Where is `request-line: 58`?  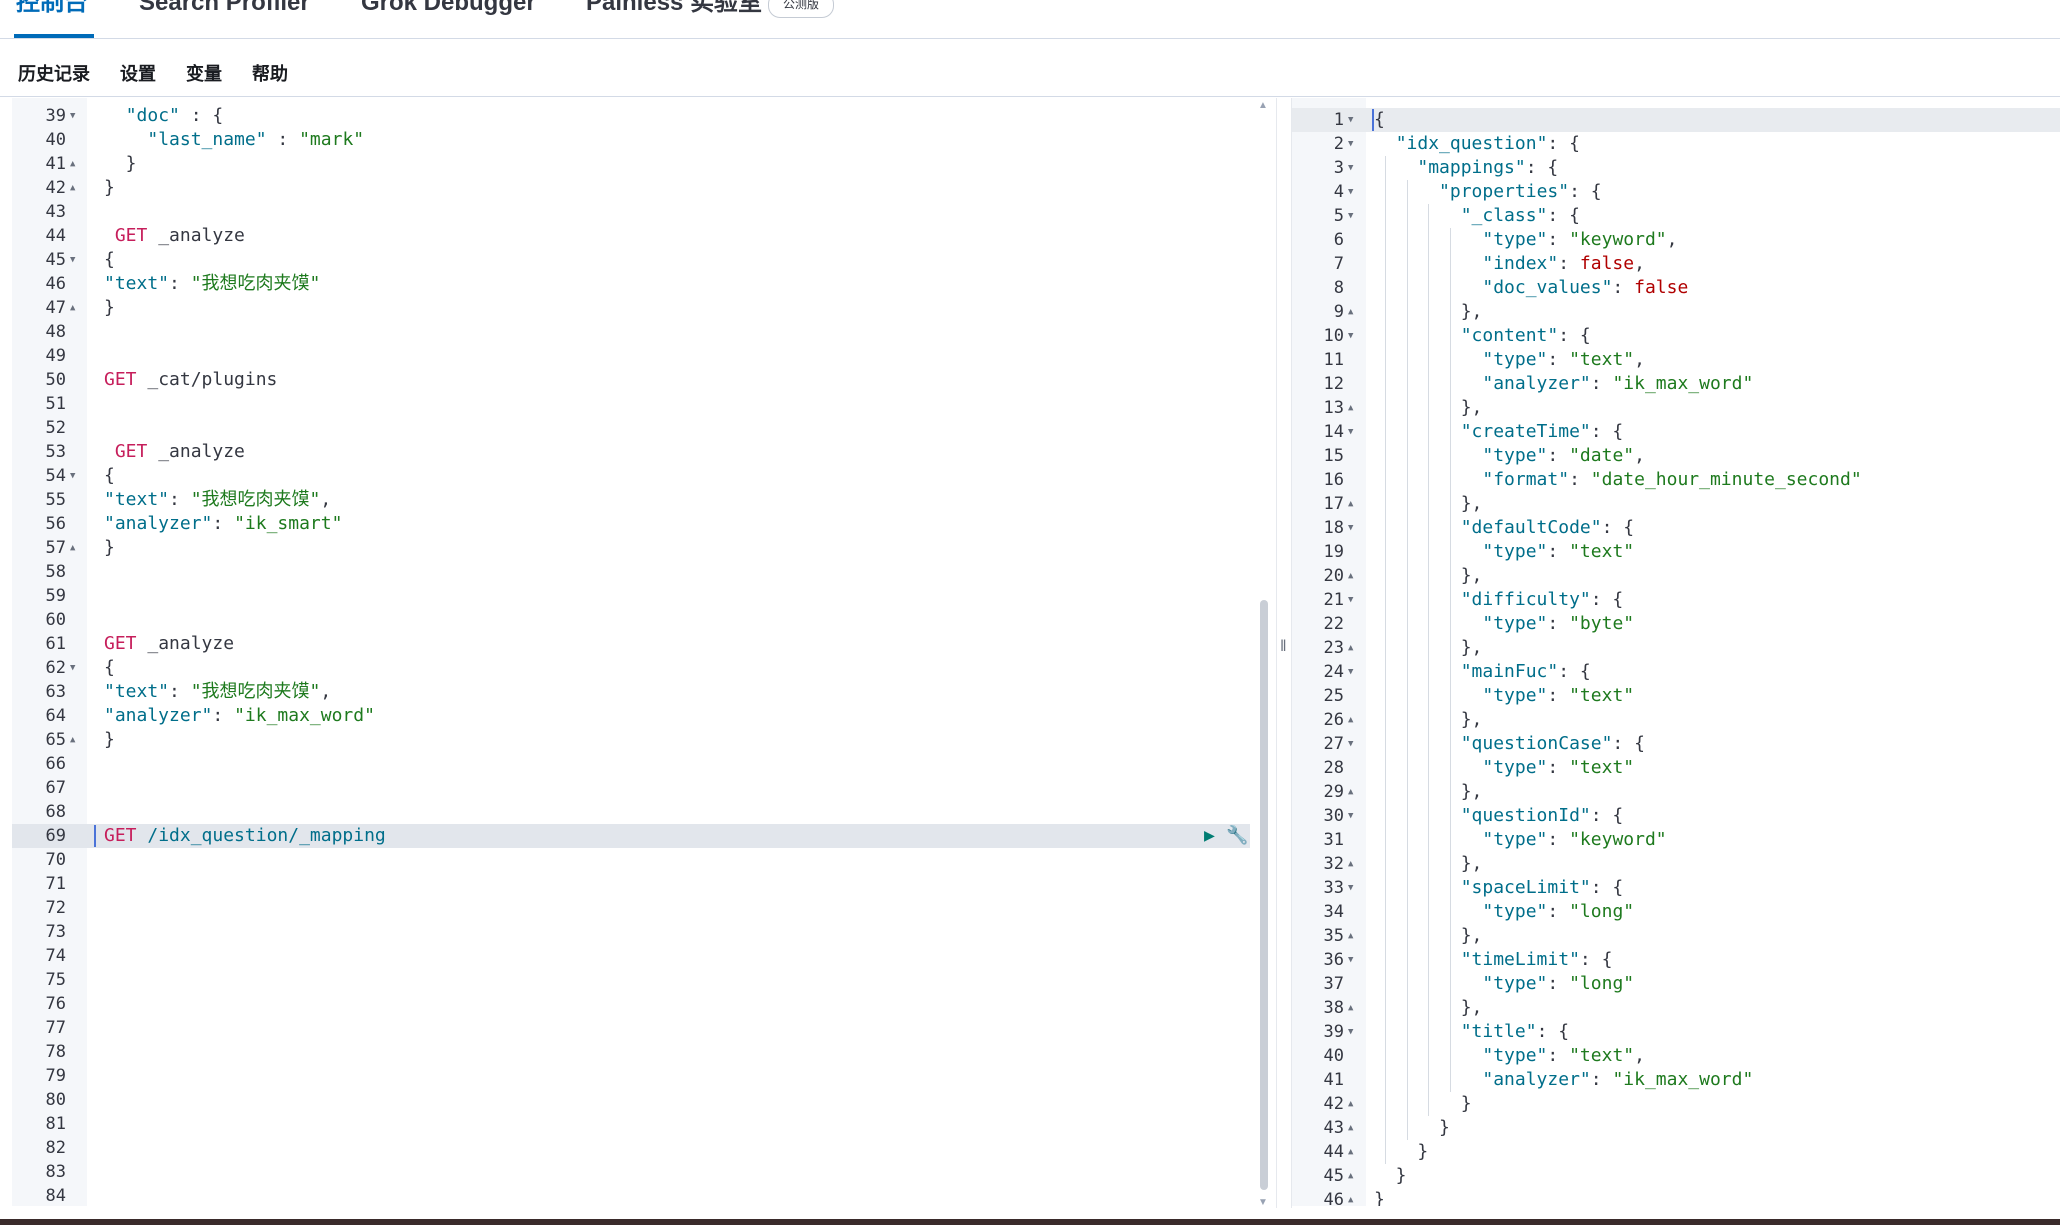
request-line: 58 is located at coordinates (637, 572).